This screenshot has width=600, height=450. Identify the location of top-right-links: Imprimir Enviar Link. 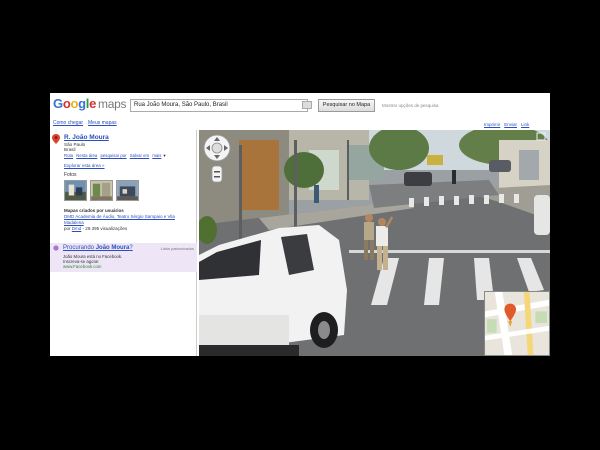
(504, 124).